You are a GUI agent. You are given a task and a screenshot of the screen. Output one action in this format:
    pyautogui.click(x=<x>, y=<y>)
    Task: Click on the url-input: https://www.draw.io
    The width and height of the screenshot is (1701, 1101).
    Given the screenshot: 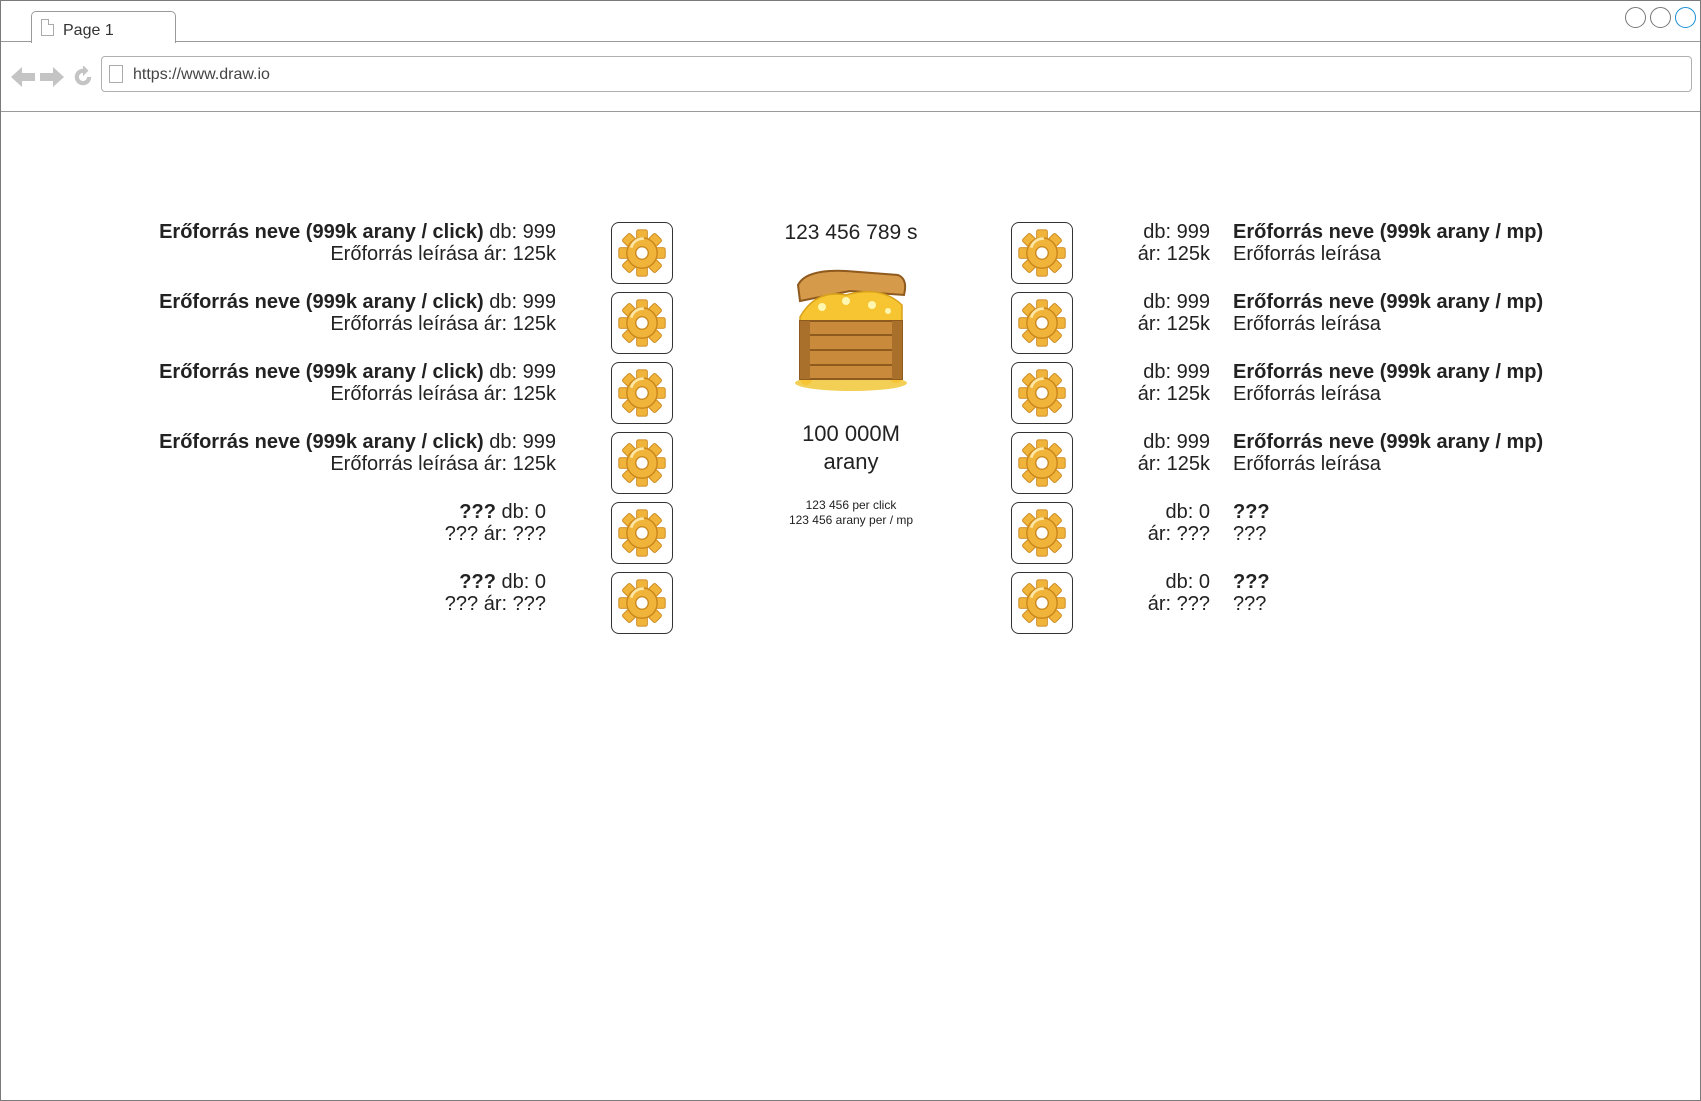 What is the action you would take?
    pyautogui.click(x=896, y=74)
    